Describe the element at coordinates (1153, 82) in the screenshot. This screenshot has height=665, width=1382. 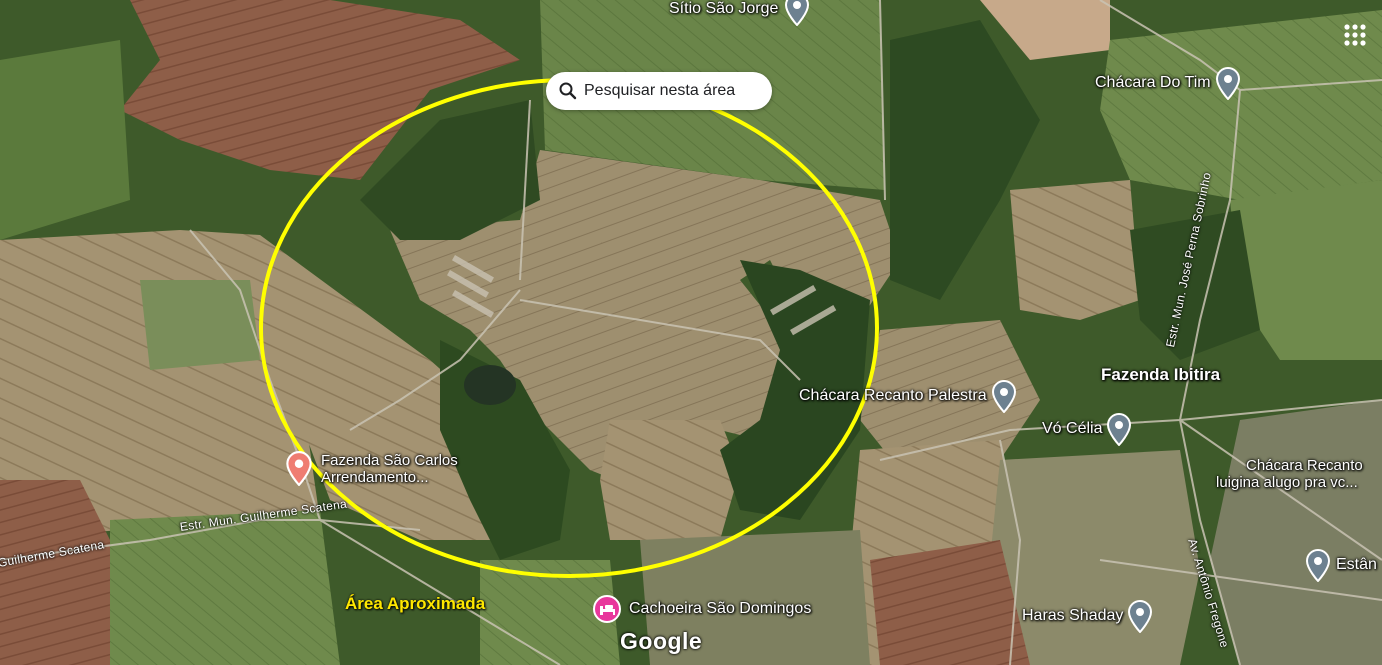
I see `place-label: Chácara Do Tim` at that location.